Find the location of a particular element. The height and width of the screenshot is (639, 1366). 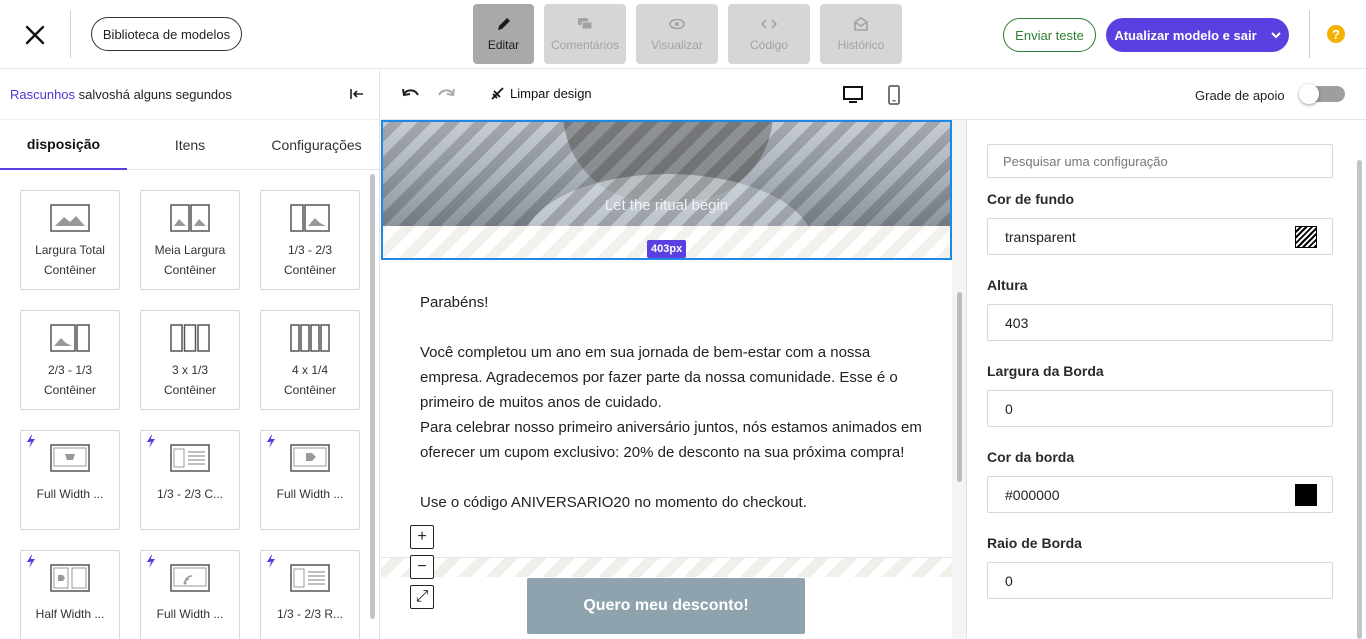

layout-item-three: 3 x 1/3 Contêiner is located at coordinates (190, 360).